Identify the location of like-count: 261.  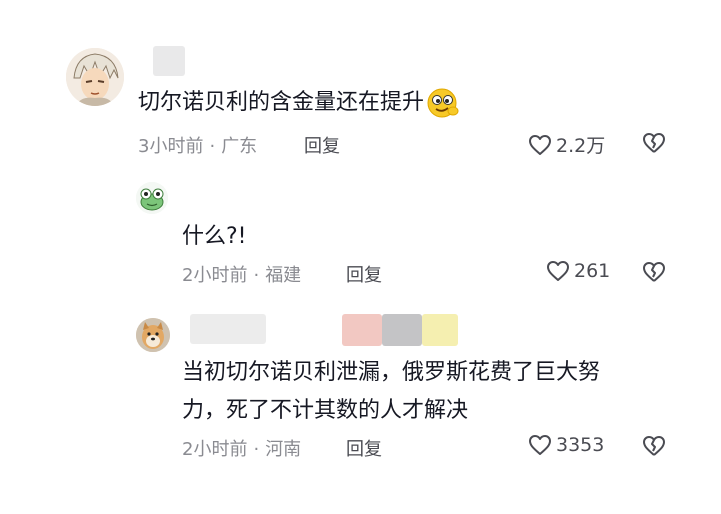
(592, 271).